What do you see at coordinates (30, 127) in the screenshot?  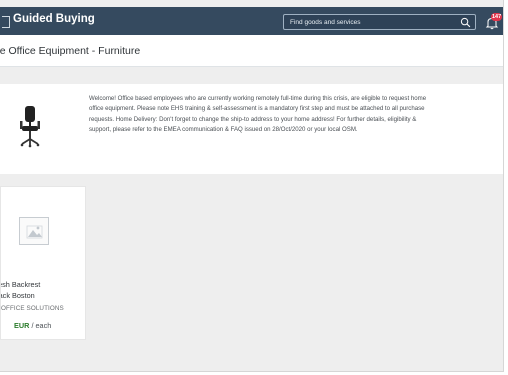 I see `office-chair-icon` at bounding box center [30, 127].